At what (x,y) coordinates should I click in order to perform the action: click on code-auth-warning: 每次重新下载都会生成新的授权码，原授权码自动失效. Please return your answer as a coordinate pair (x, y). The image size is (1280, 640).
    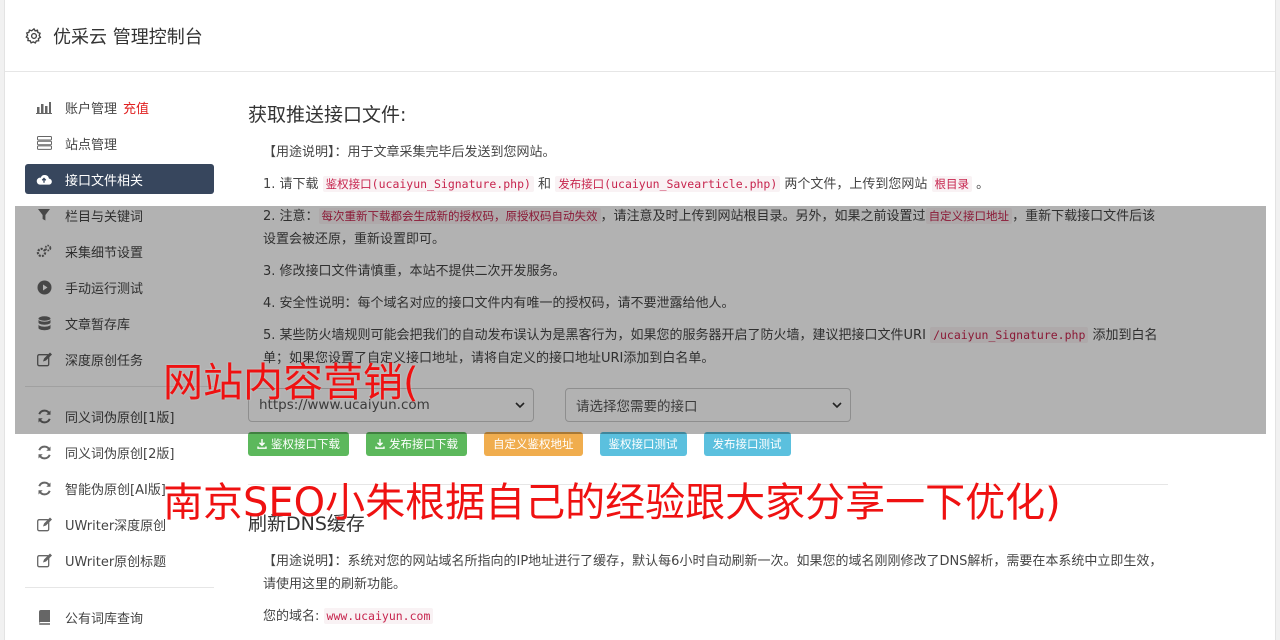
    Looking at the image, I should click on (459, 216).